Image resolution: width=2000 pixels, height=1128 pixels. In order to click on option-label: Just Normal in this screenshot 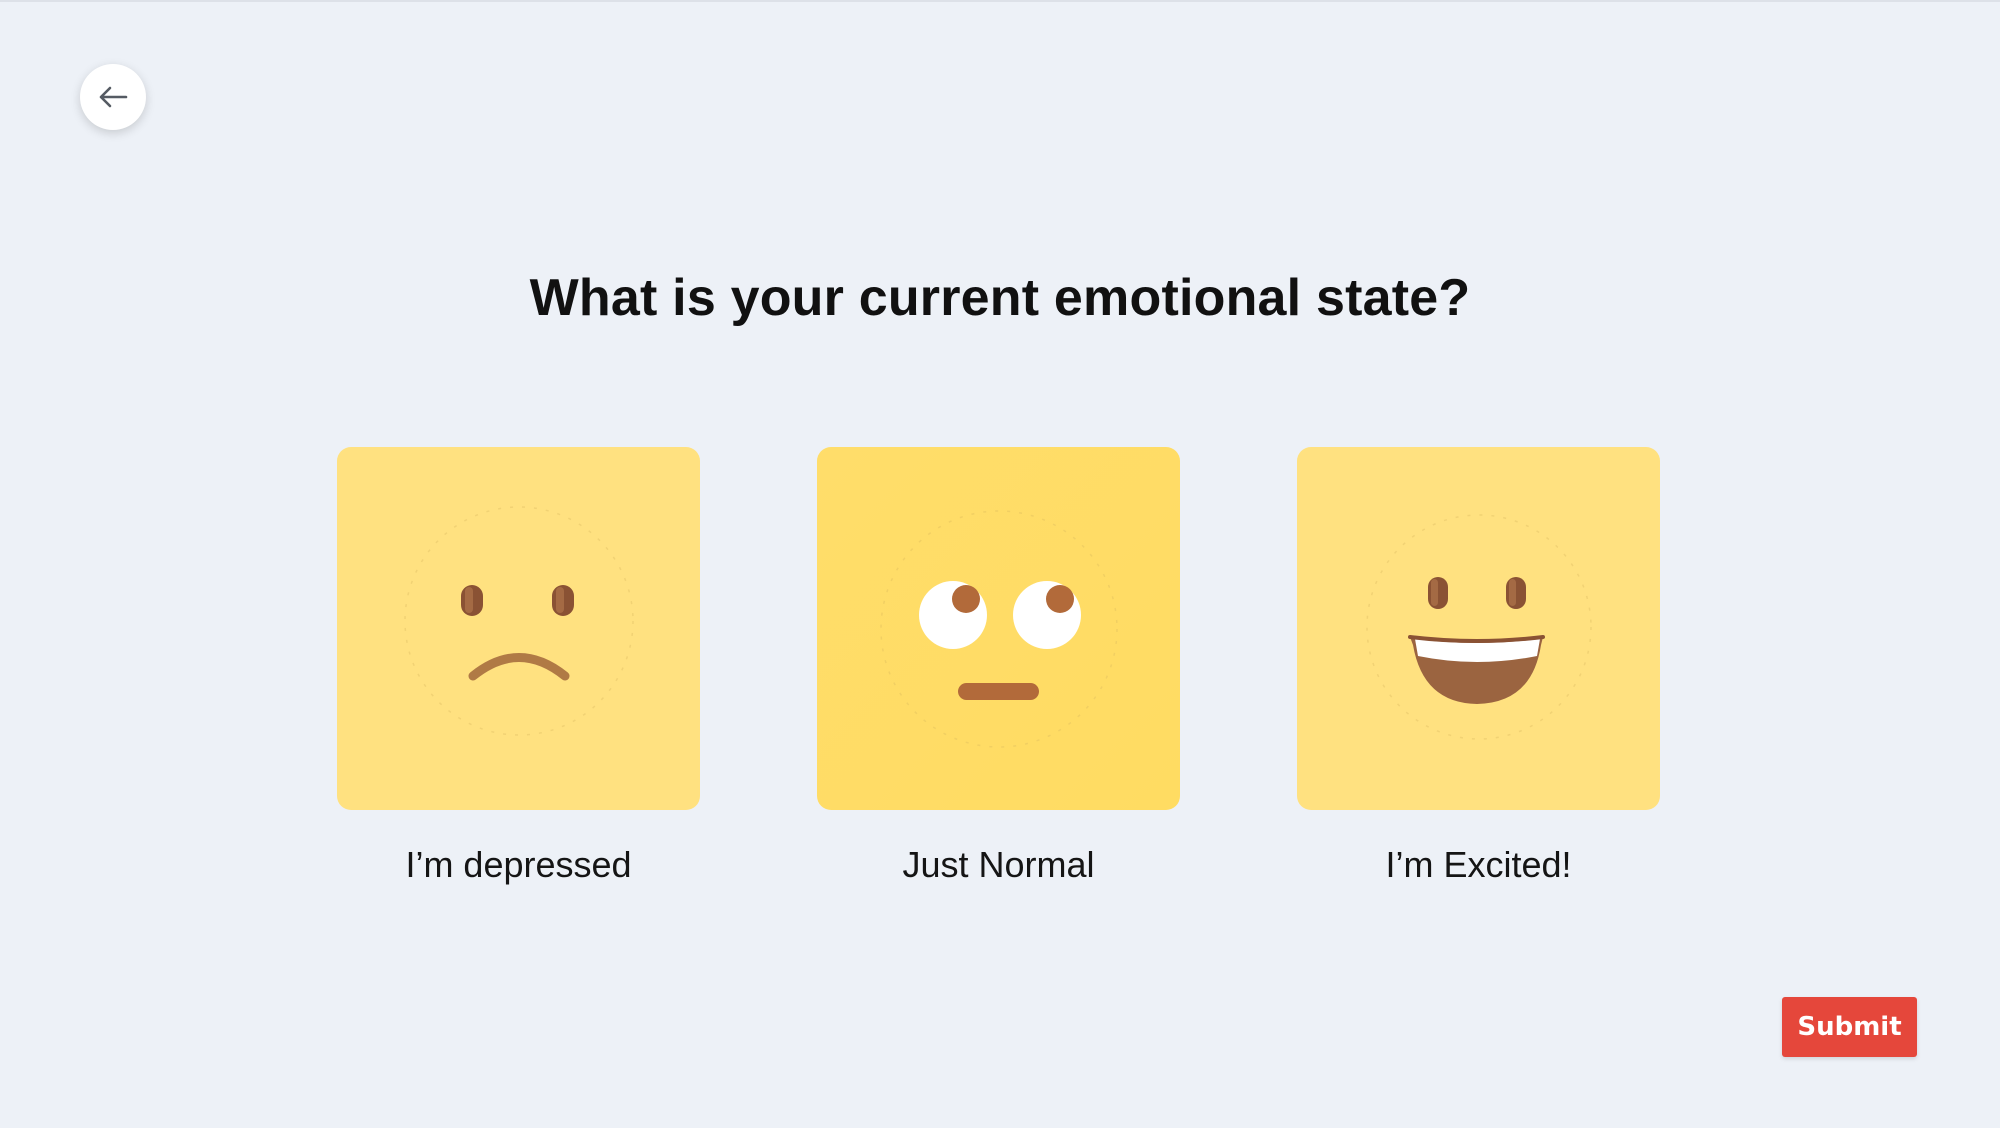, I will do `click(998, 864)`.